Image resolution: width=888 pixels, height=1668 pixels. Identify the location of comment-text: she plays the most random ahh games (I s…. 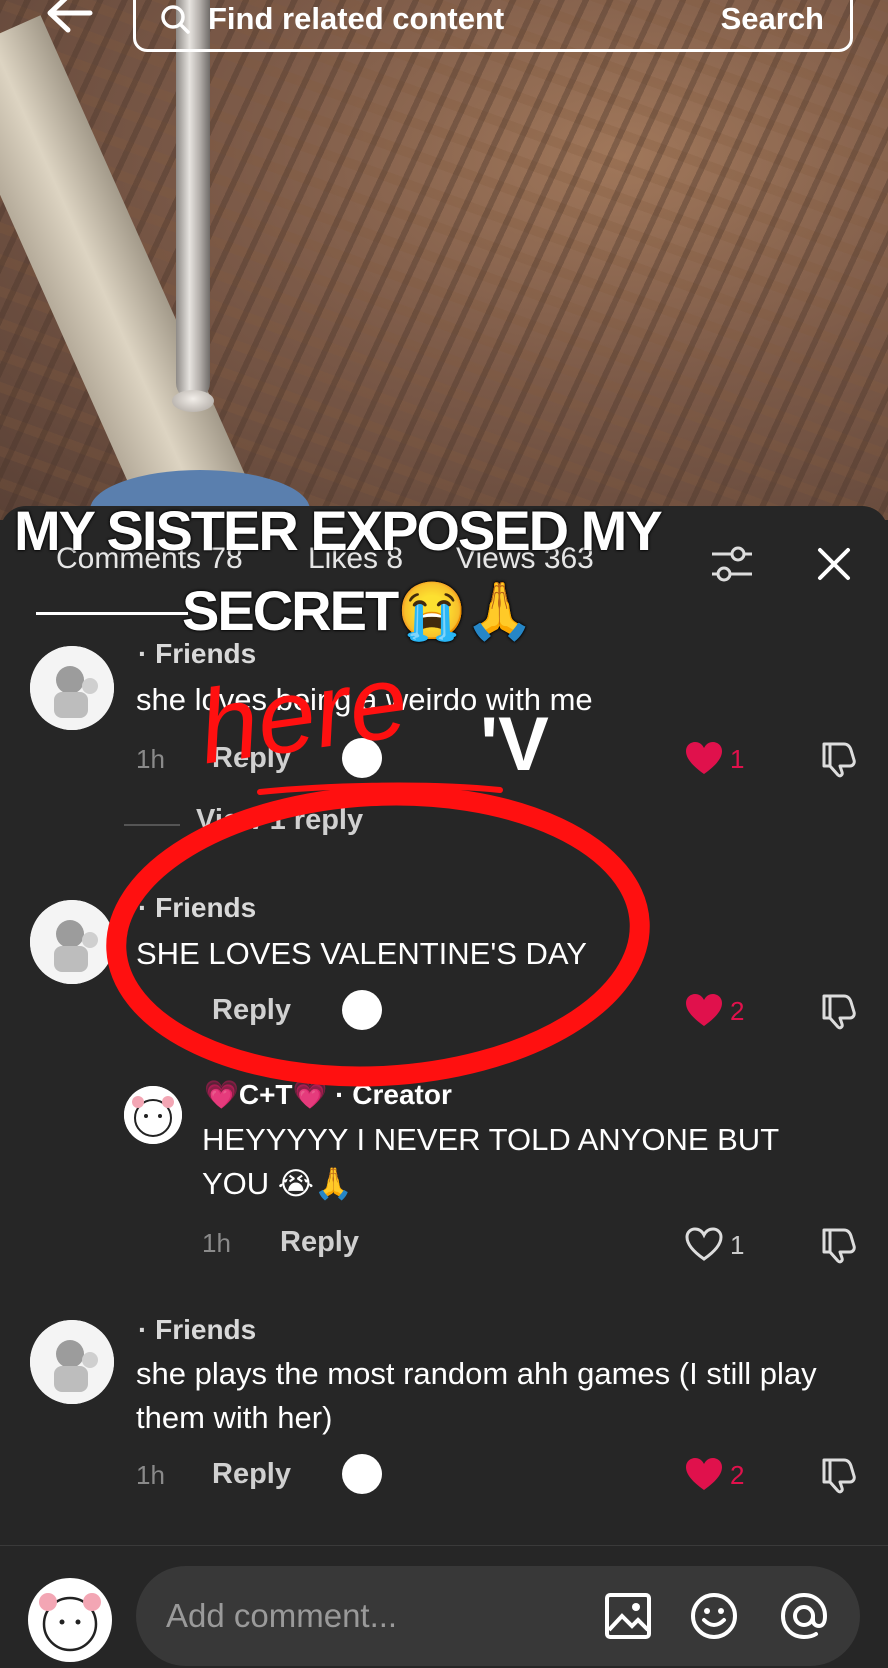
(476, 1395).